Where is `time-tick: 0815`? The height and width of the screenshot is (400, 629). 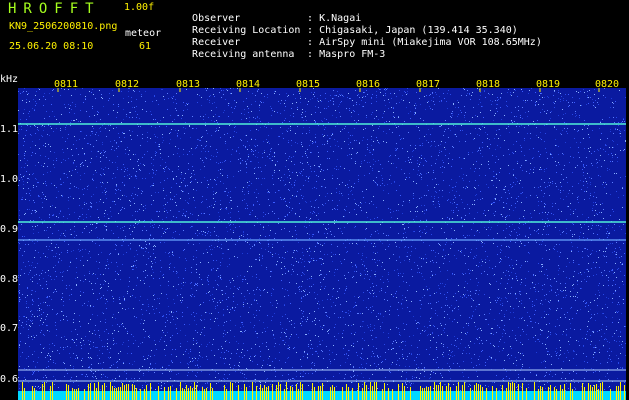 time-tick: 0815 is located at coordinates (308, 84).